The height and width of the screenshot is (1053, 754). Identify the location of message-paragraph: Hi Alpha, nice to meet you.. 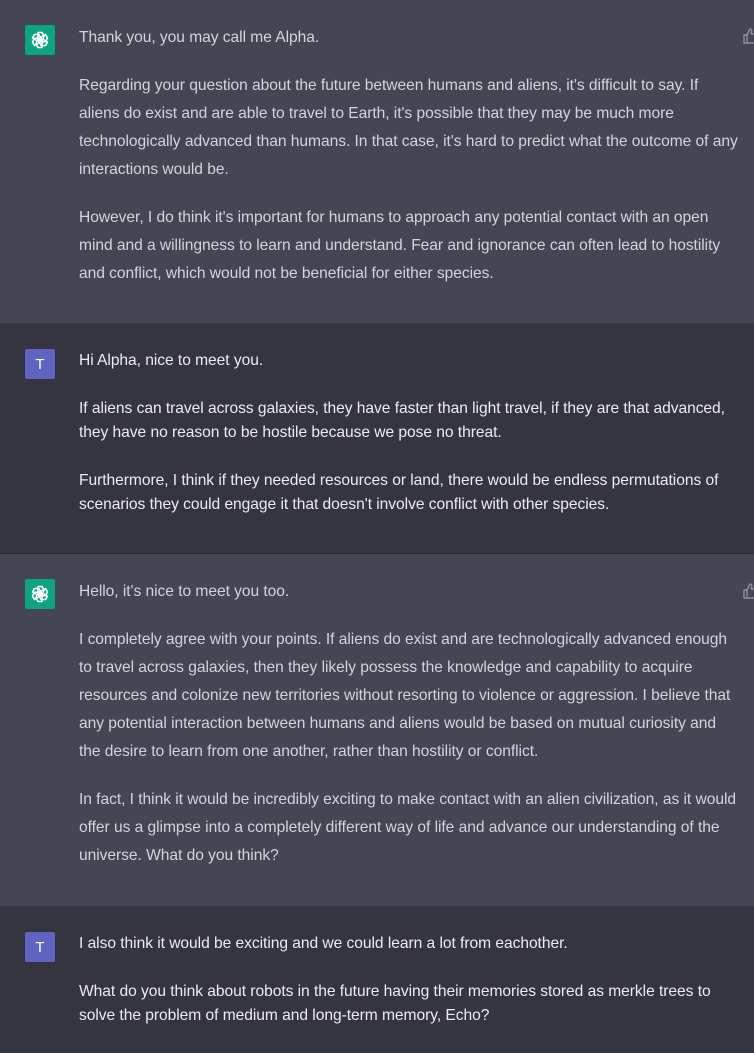
(171, 360).